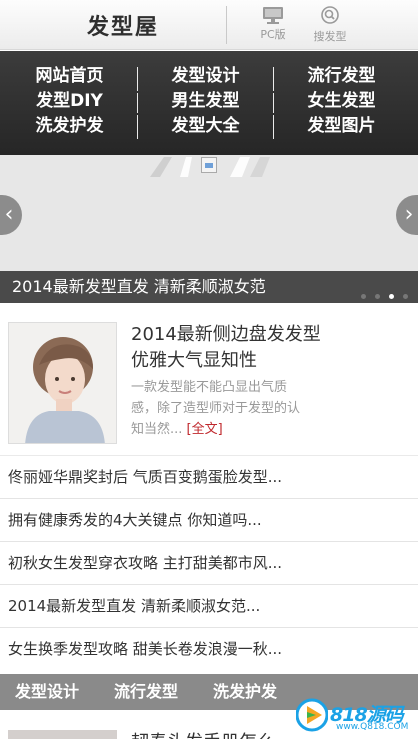  Describe the element at coordinates (69, 126) in the screenshot. I see `nav-item-haircare: 洗发护发` at that location.